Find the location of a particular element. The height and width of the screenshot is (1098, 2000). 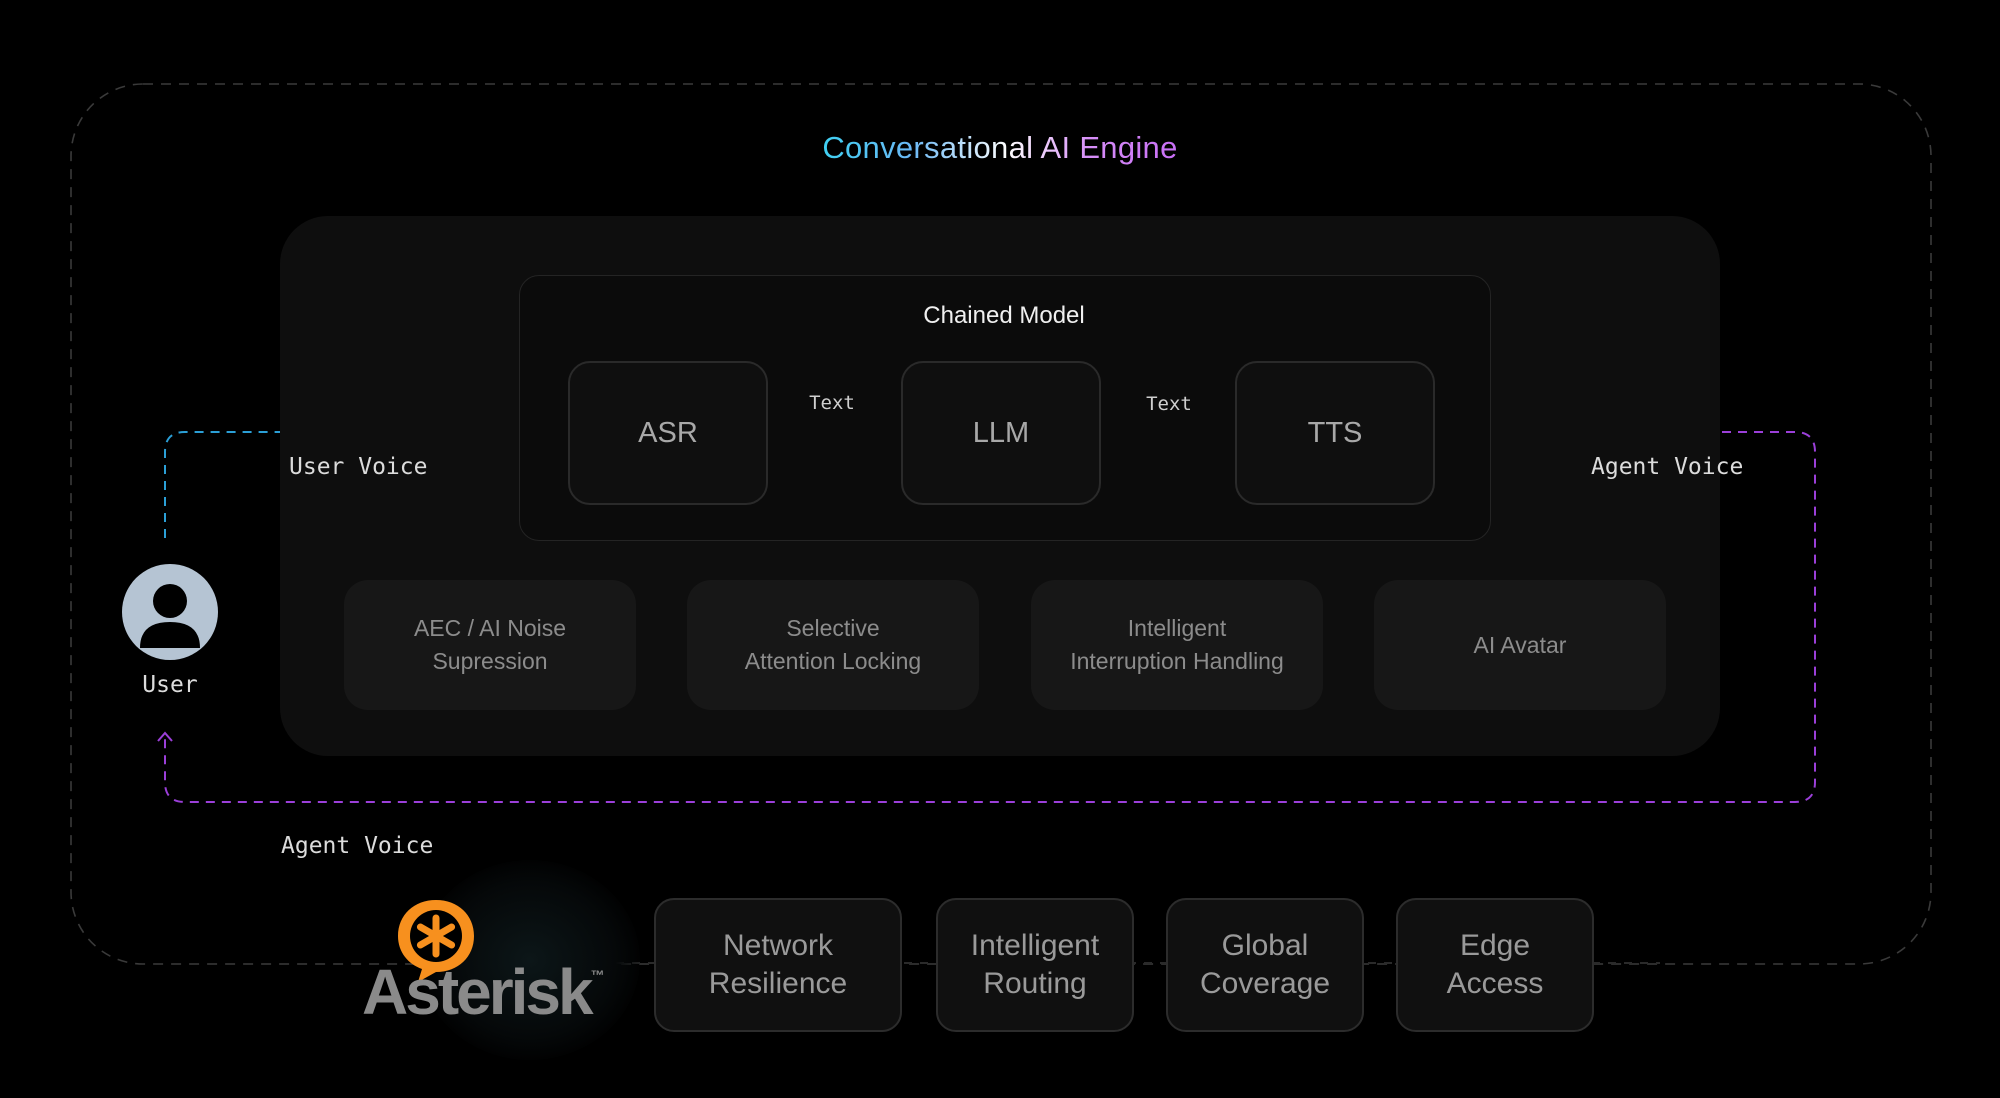

infra-label: Global Coverage is located at coordinates (1265, 964).